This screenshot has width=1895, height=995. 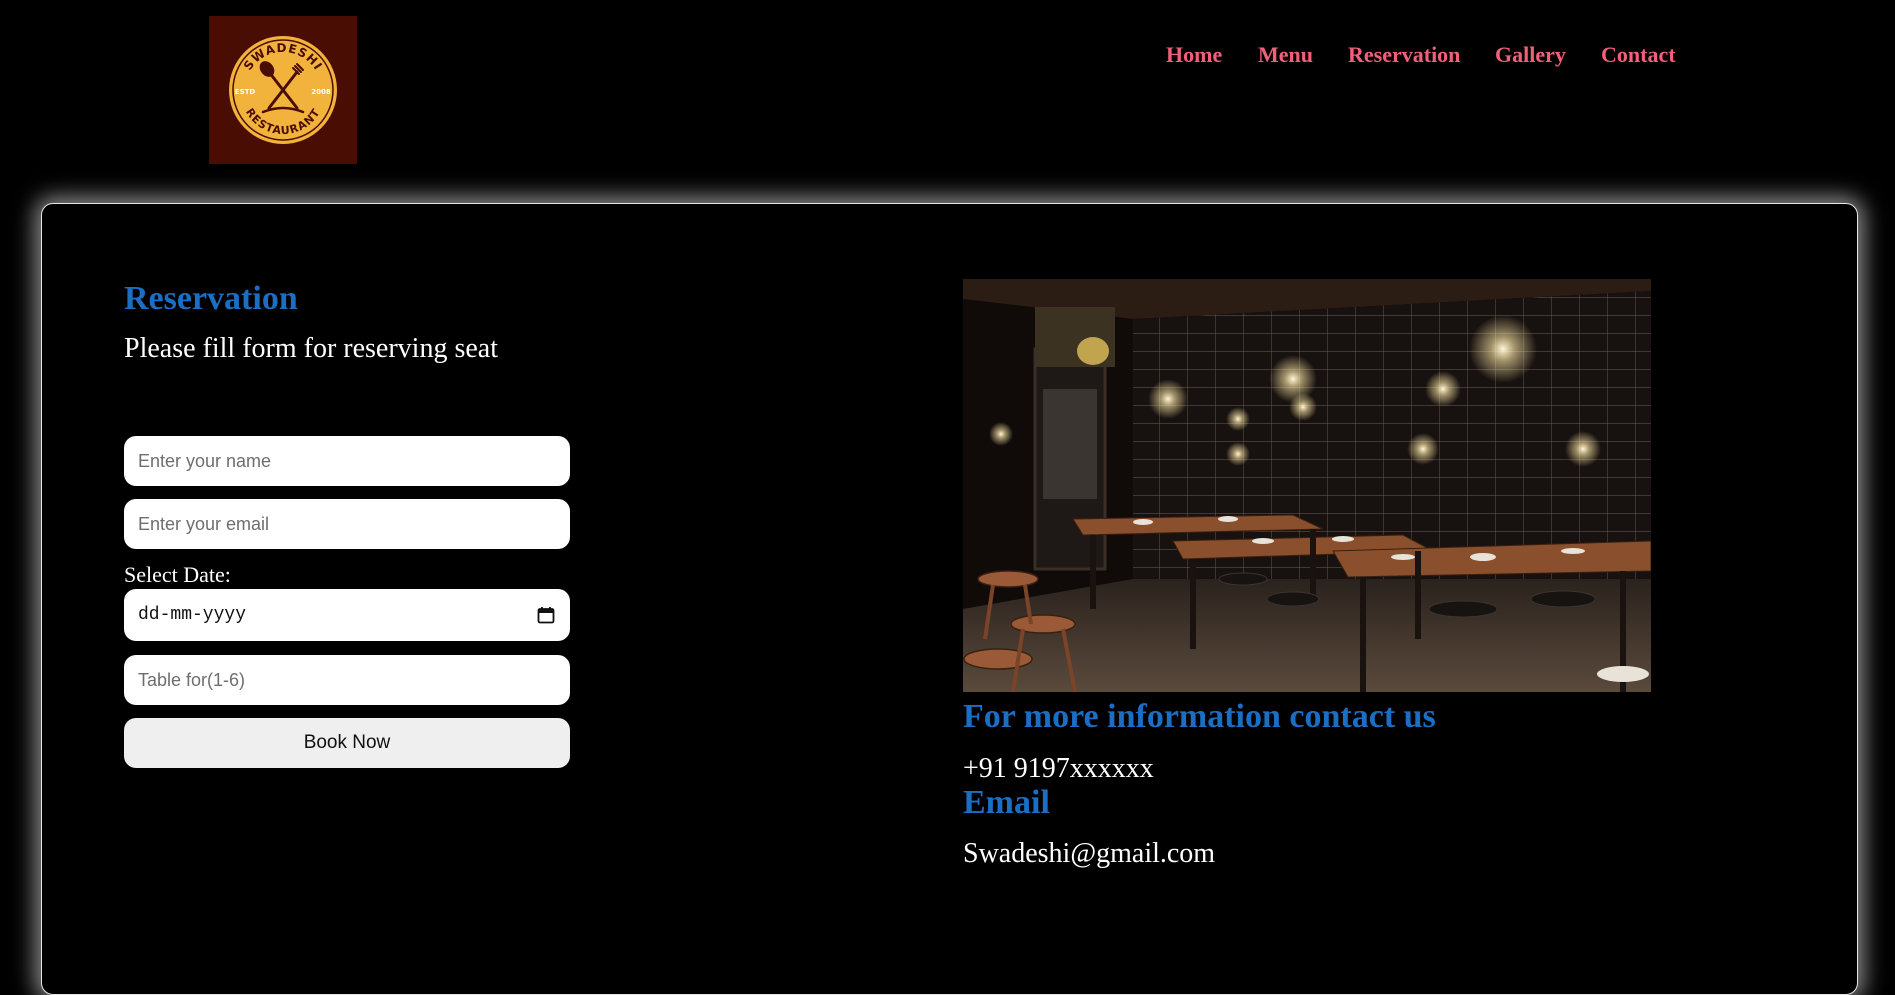 What do you see at coordinates (1199, 716) in the screenshot?
I see `contact-heading: For more information contact us` at bounding box center [1199, 716].